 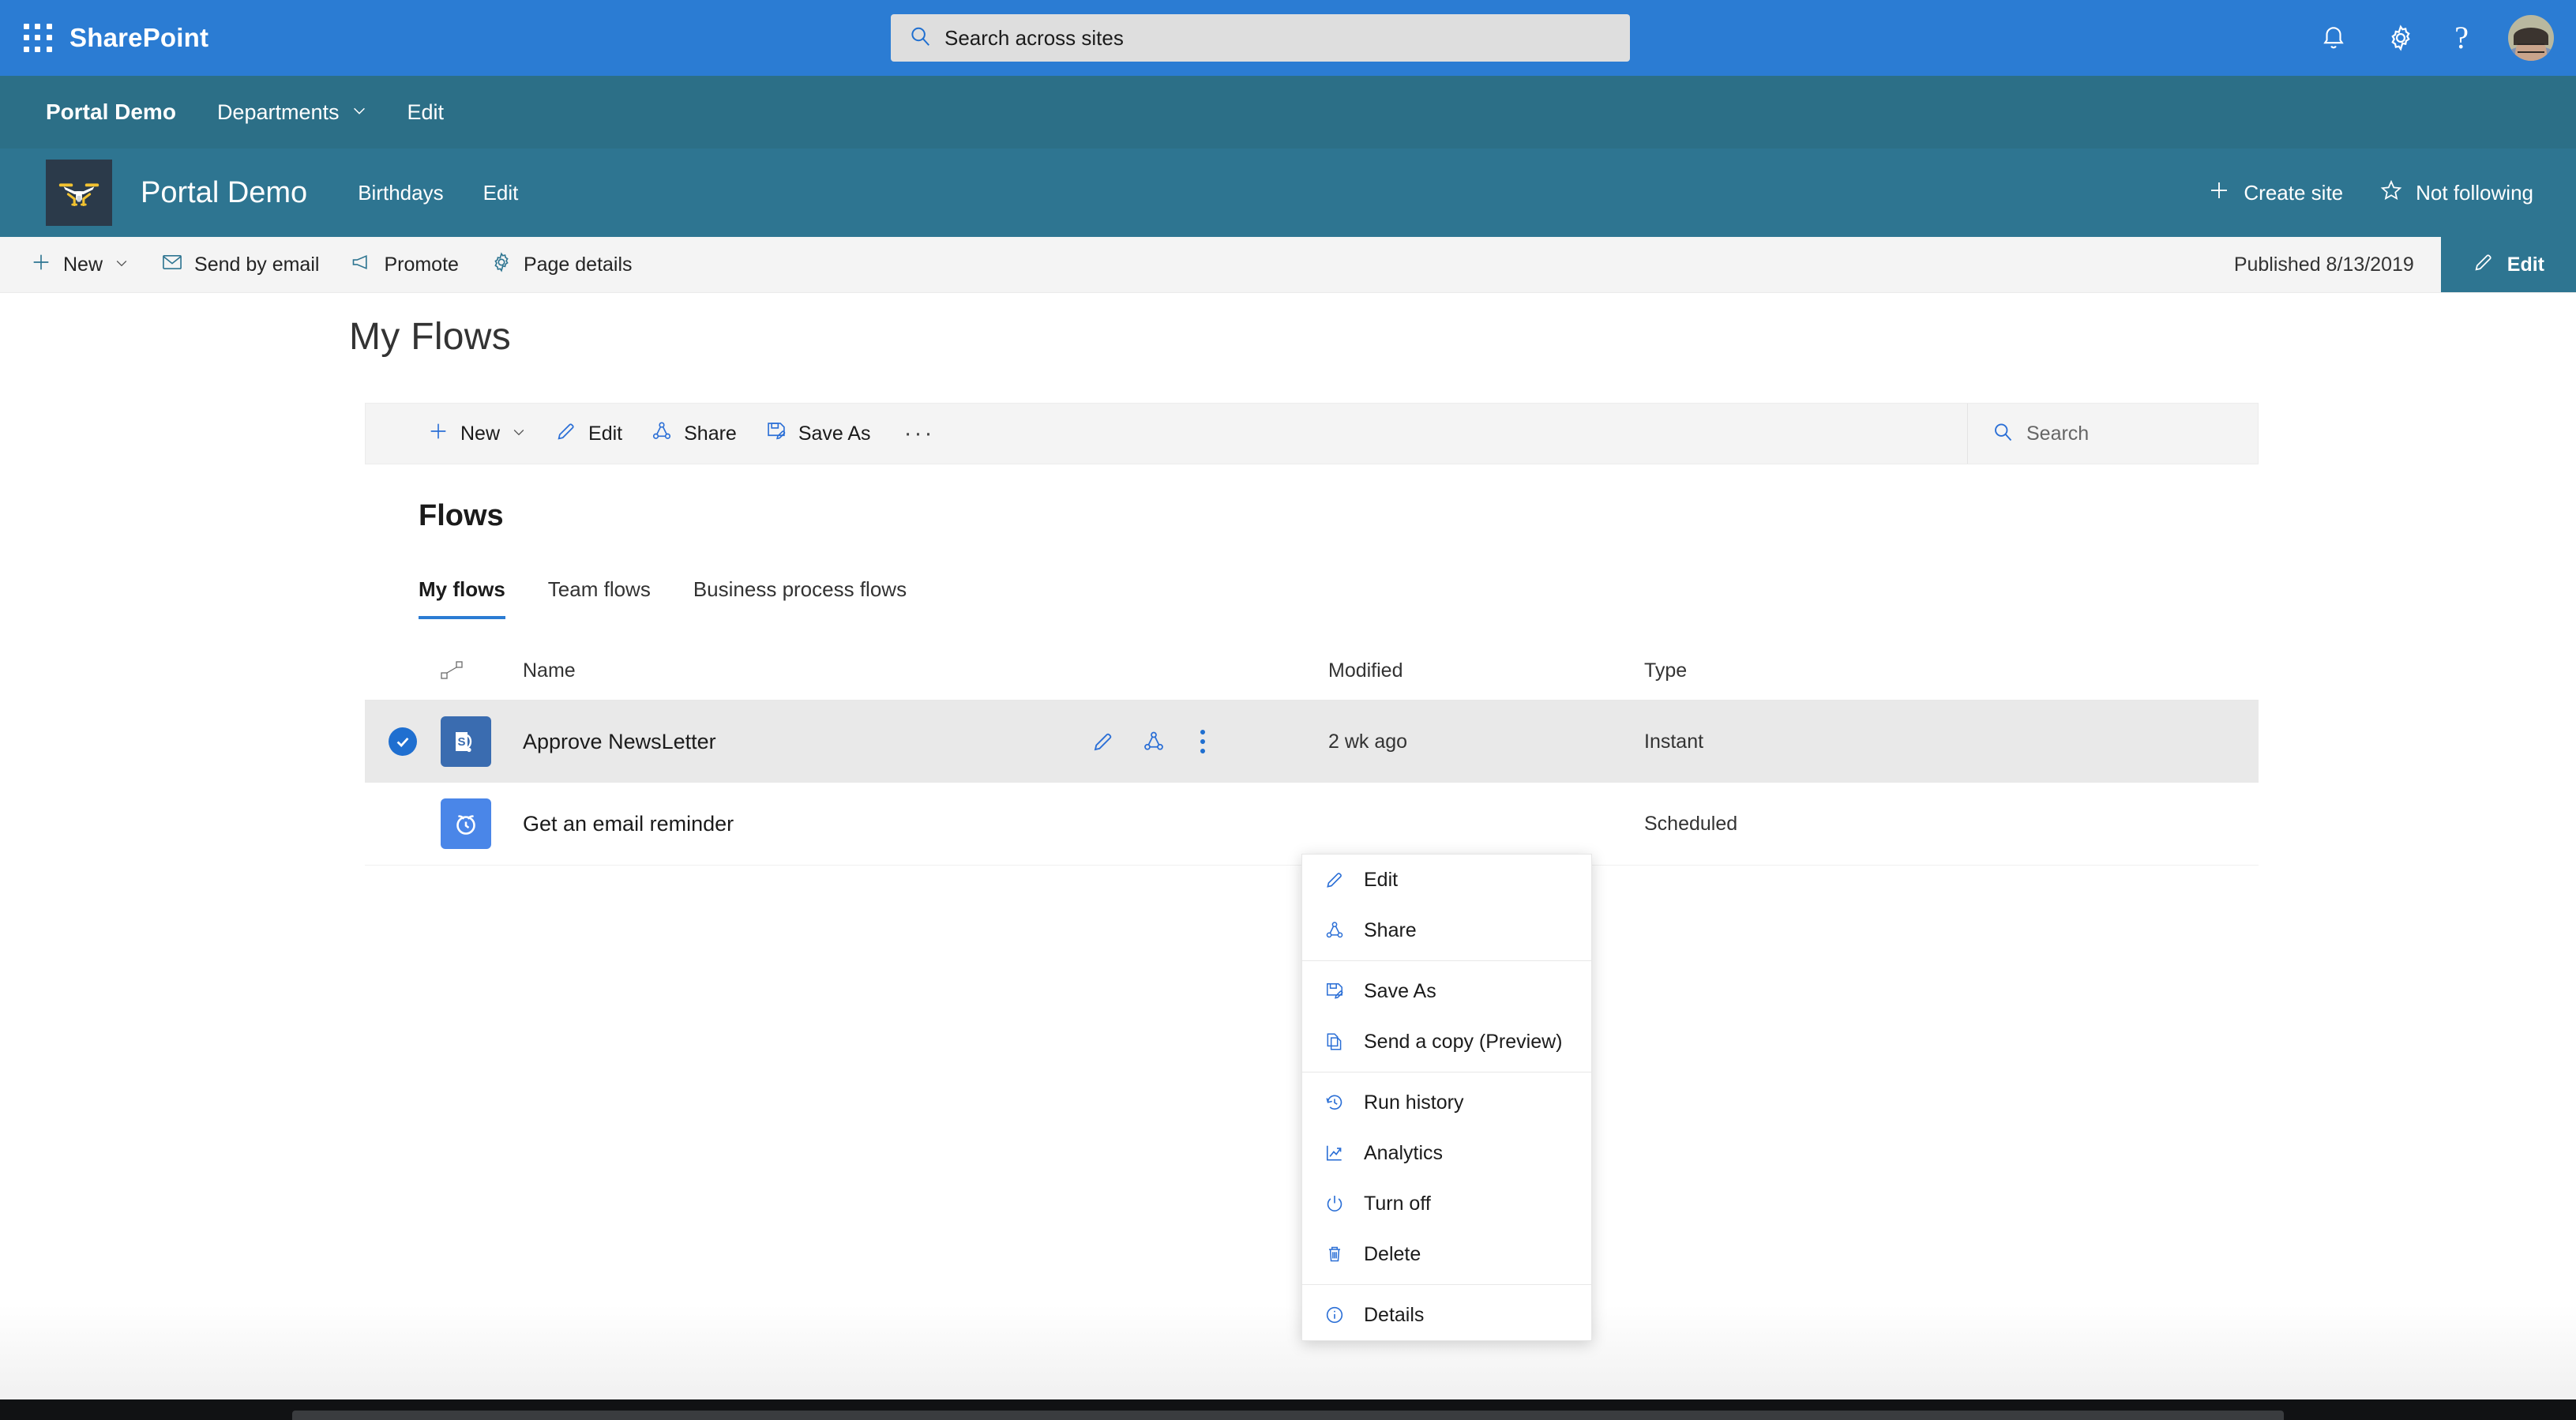 I want to click on promote-label: Promote, so click(x=421, y=264).